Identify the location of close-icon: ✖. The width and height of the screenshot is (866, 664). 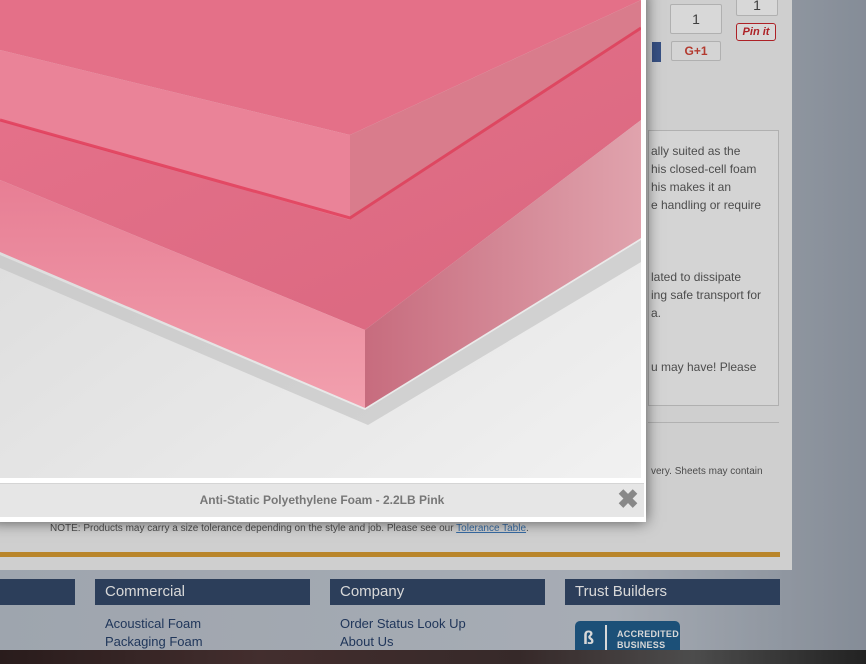
(628, 499).